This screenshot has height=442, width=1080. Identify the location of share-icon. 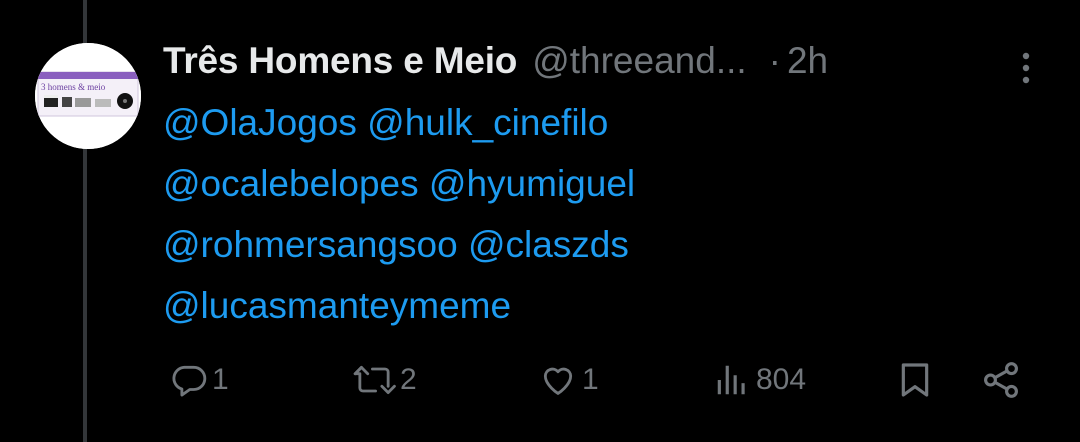
(1001, 380).